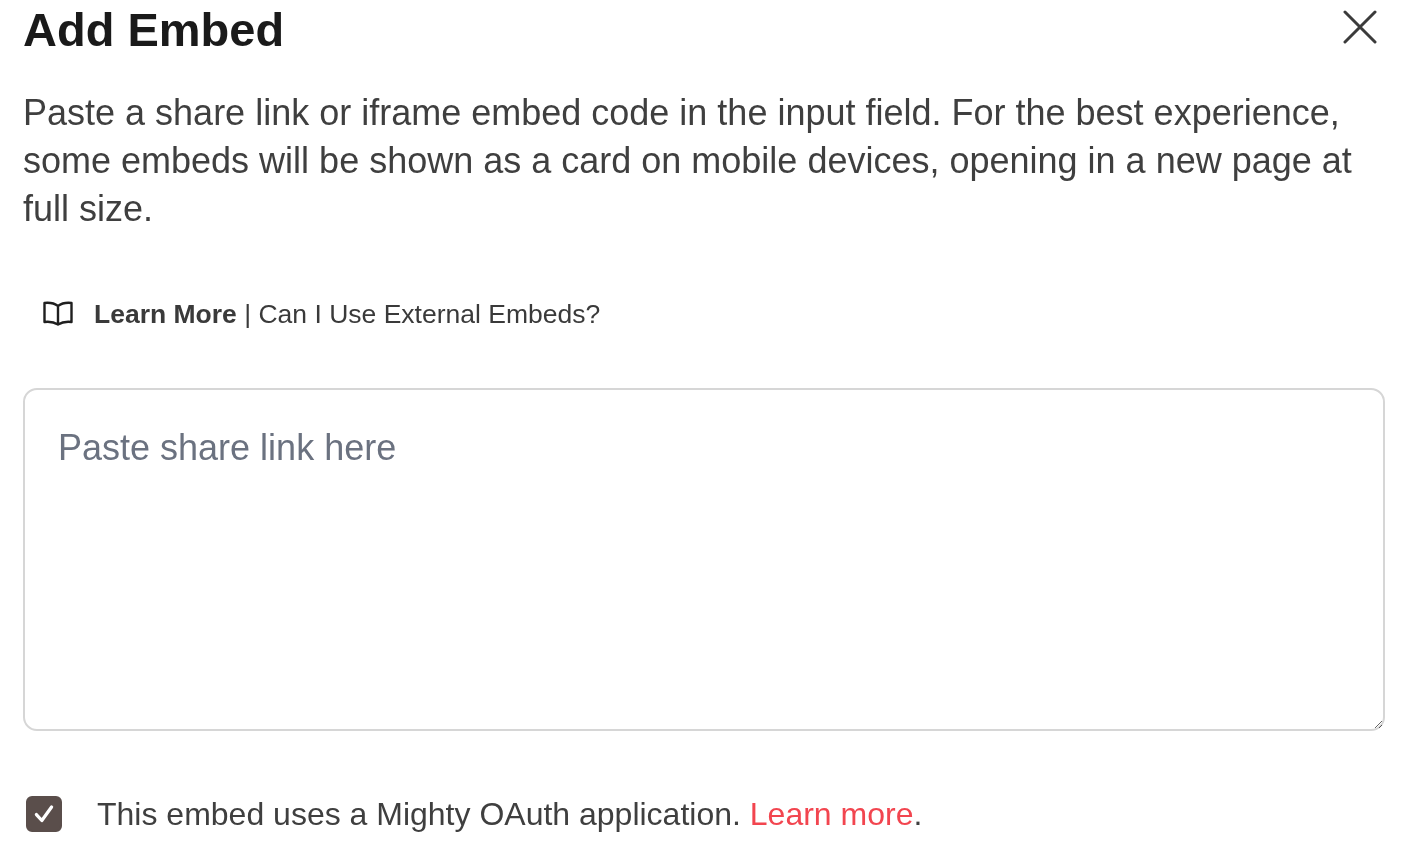 This screenshot has width=1420, height=864. What do you see at coordinates (831, 814) in the screenshot?
I see `learn-more-link: Learn more` at bounding box center [831, 814].